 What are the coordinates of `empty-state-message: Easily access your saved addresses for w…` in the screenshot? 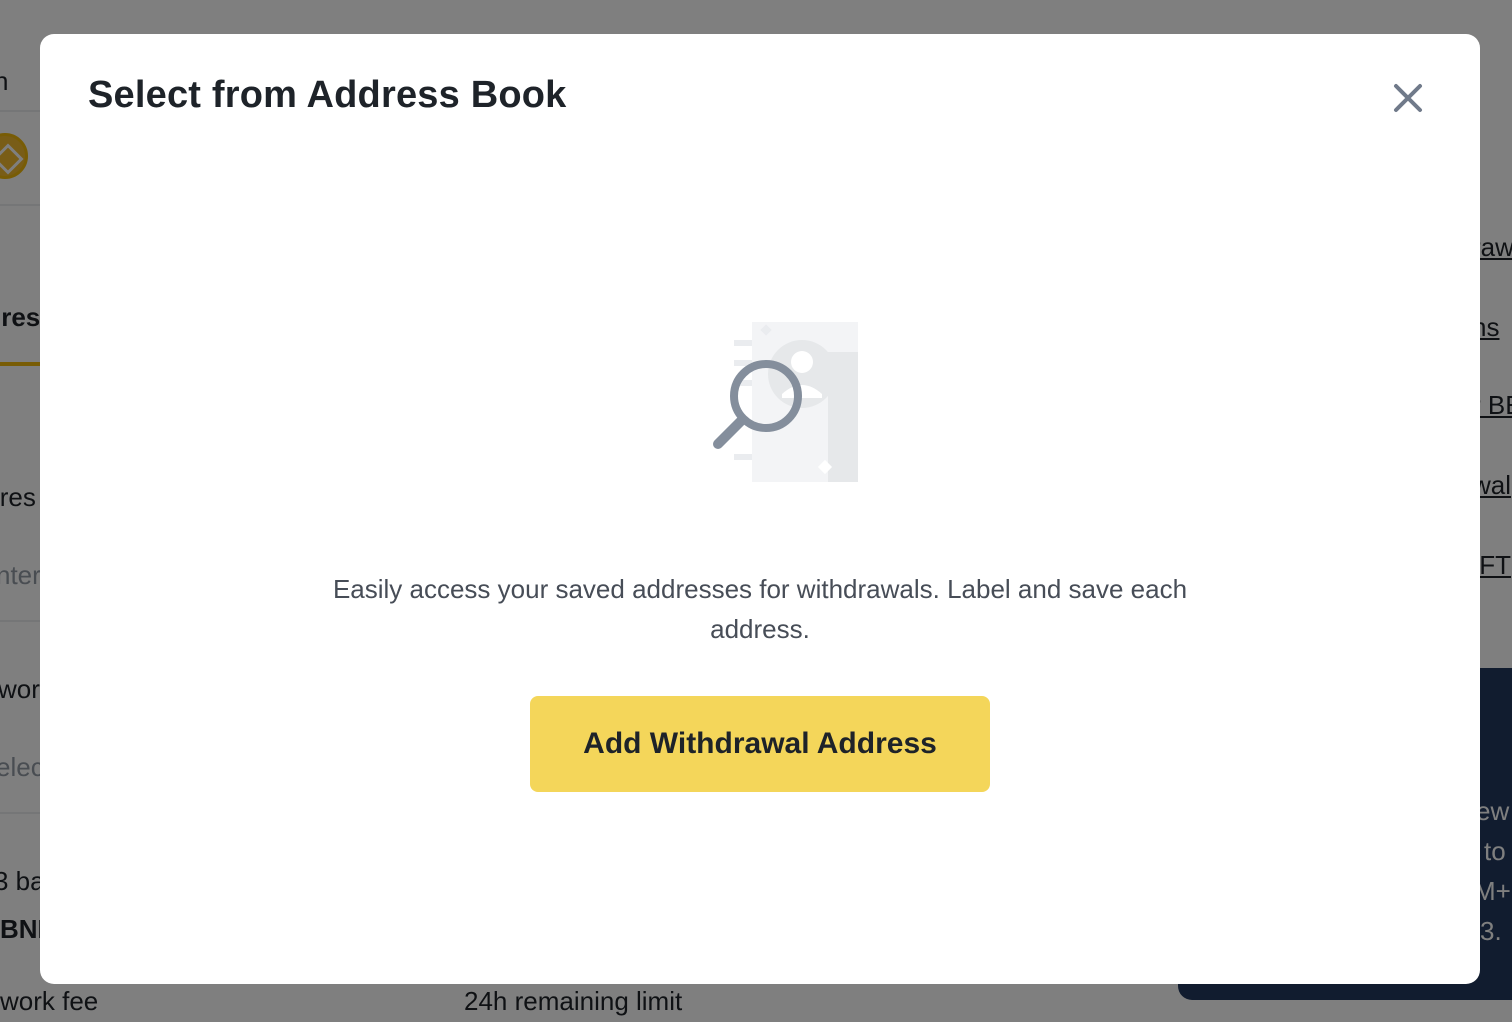 It's located at (760, 609).